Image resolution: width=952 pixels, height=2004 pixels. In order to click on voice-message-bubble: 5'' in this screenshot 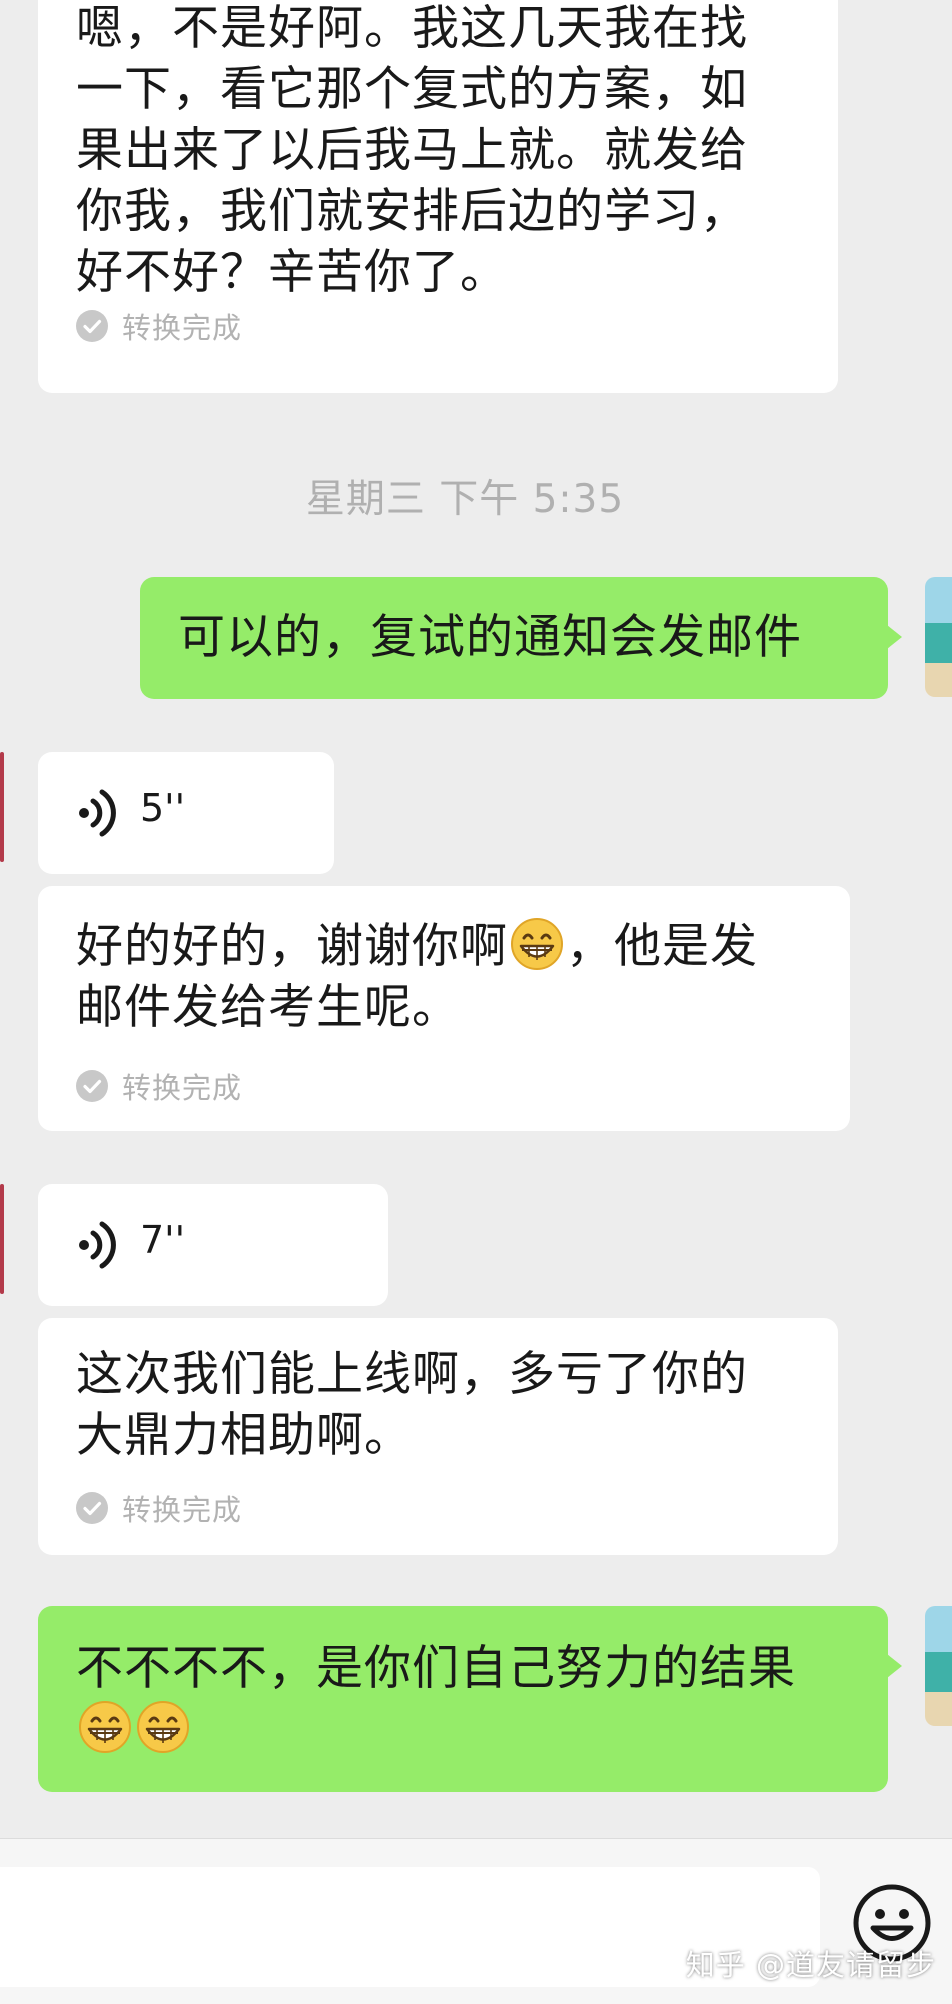, I will do `click(186, 813)`.